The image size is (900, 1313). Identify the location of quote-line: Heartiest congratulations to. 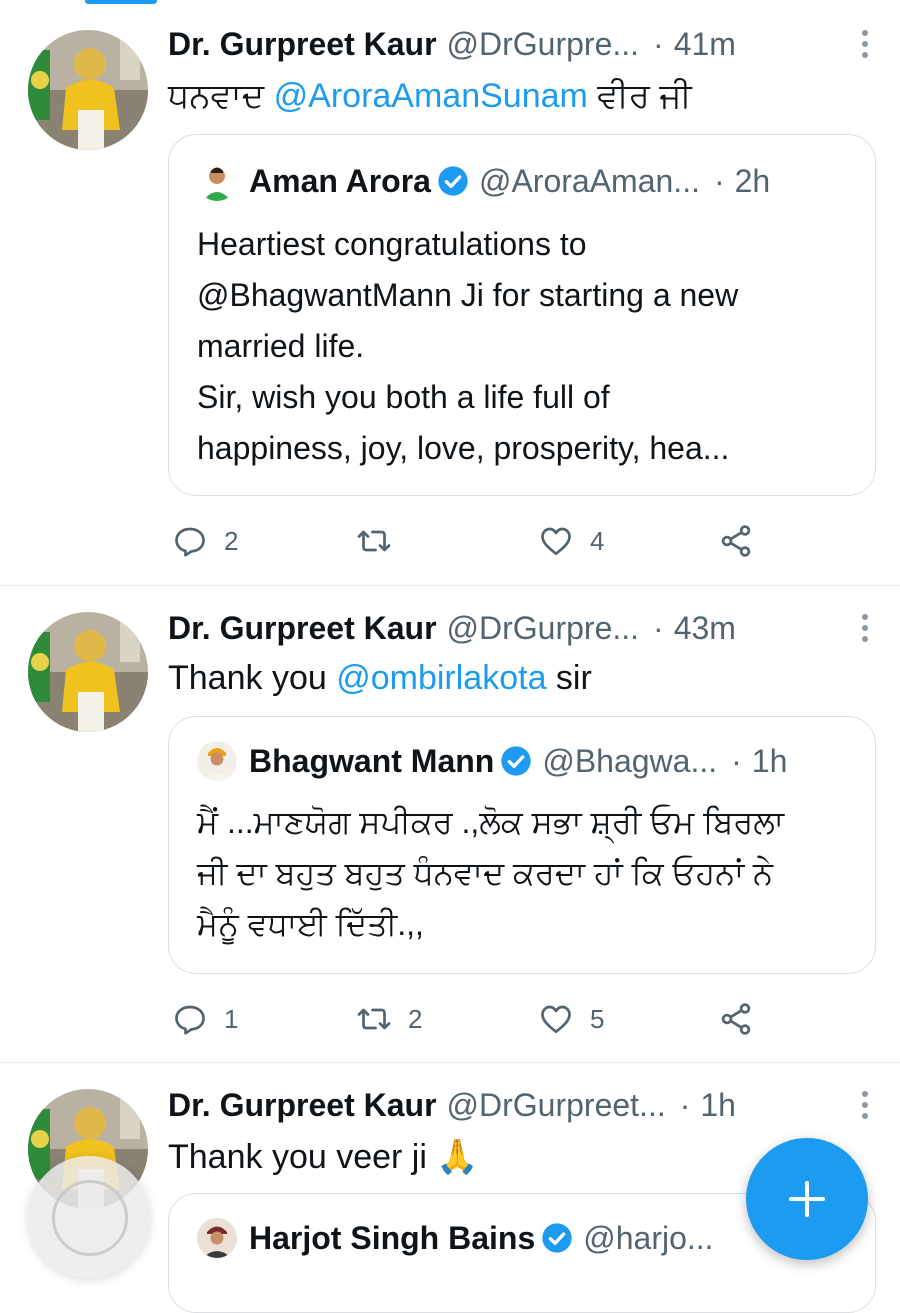
(392, 244).